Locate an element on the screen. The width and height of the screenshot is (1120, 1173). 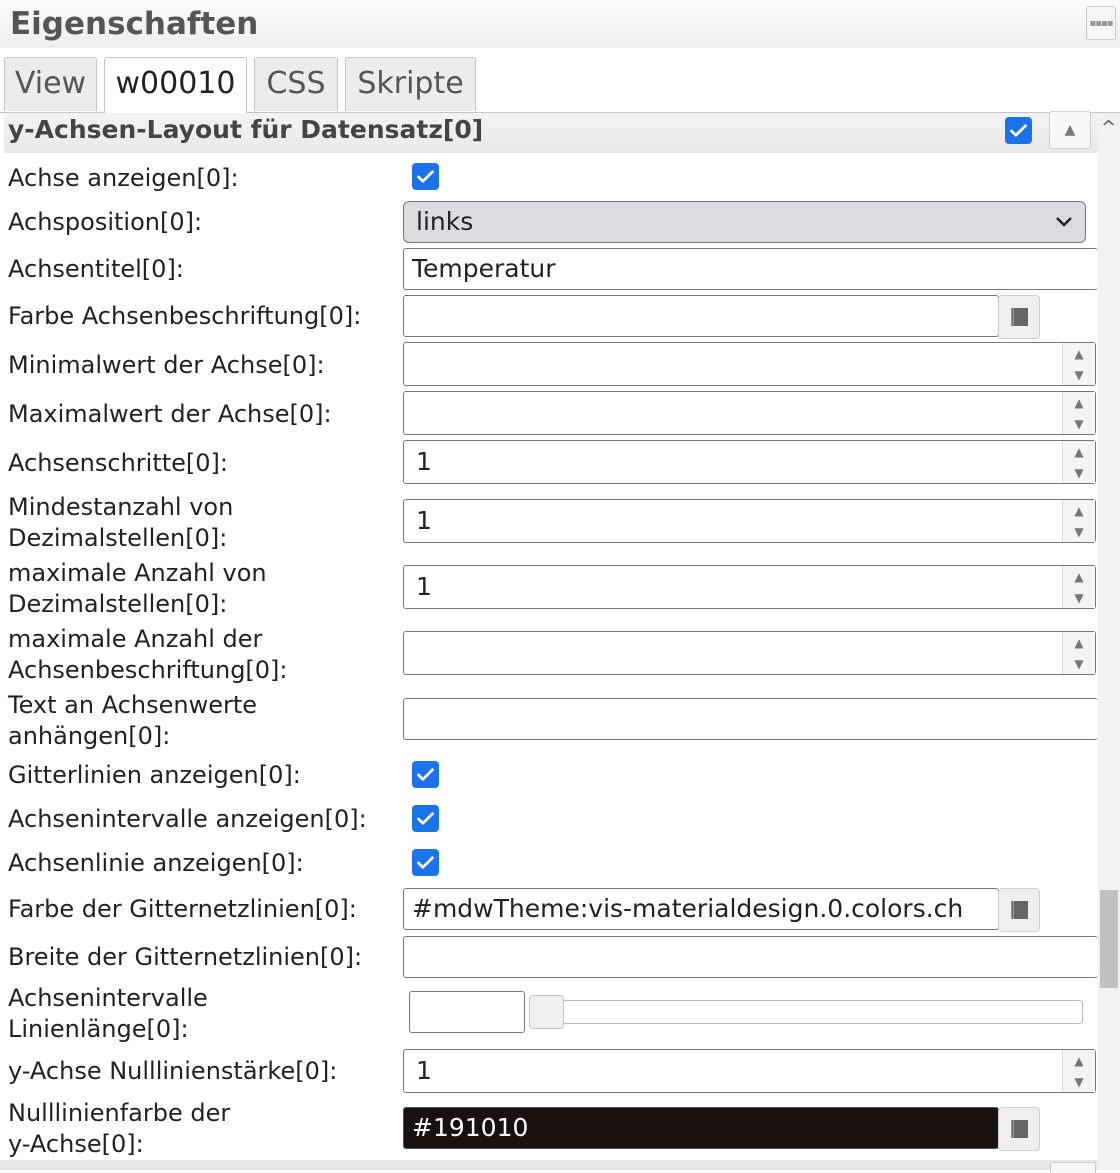
axis-title-label: Achsentitel[0]: is located at coordinates (96, 269).